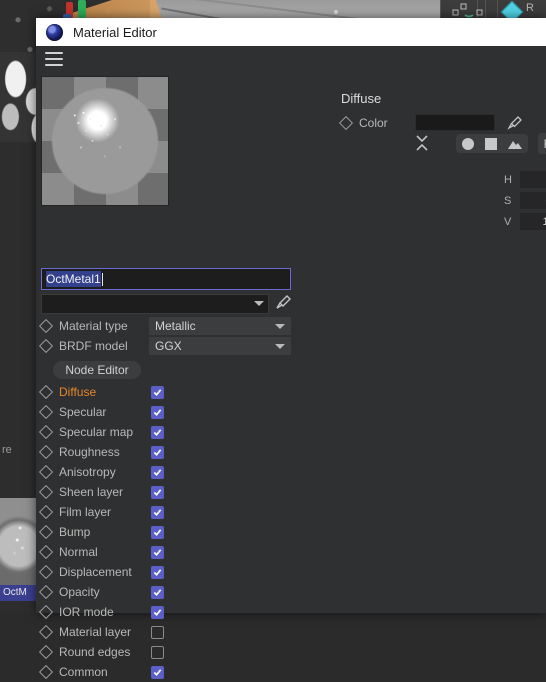 The width and height of the screenshot is (546, 682). Describe the element at coordinates (467, 143) in the screenshot. I see `circle-mode-icon` at that location.